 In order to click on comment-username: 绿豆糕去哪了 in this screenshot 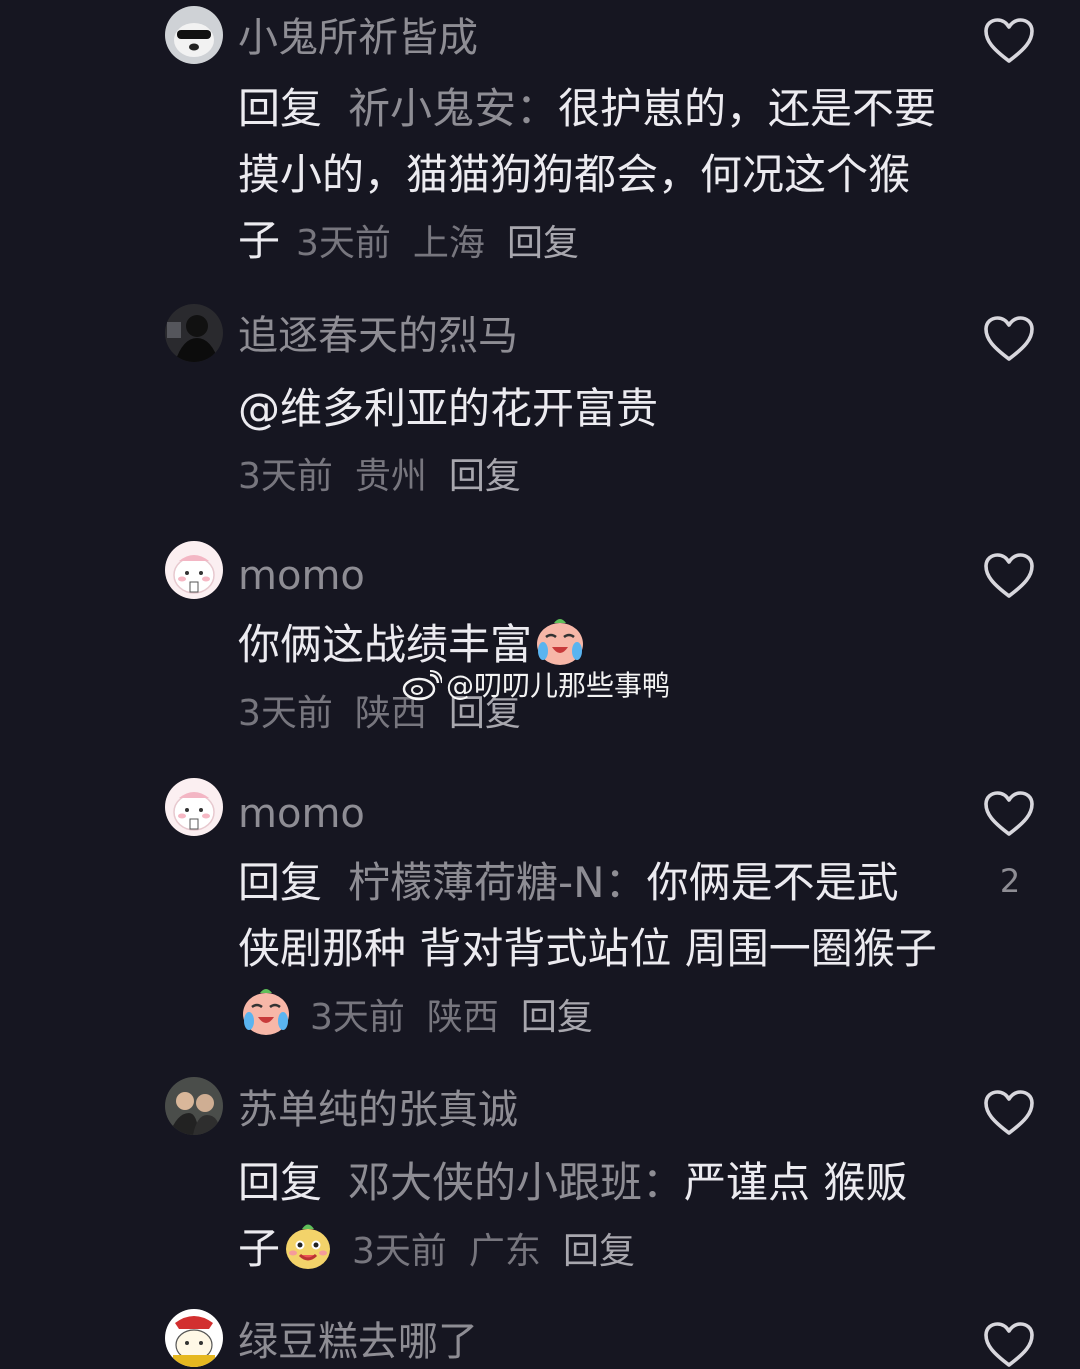, I will do `click(358, 1342)`.